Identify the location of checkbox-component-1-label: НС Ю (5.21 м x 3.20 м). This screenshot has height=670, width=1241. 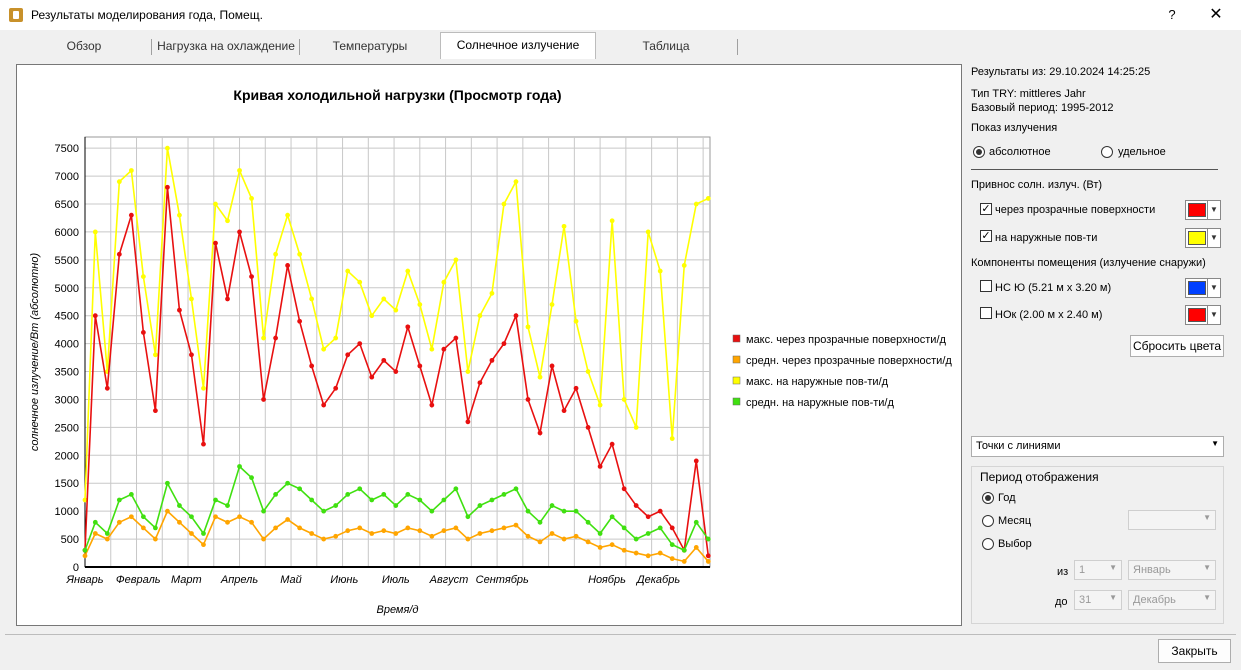
(1053, 288).